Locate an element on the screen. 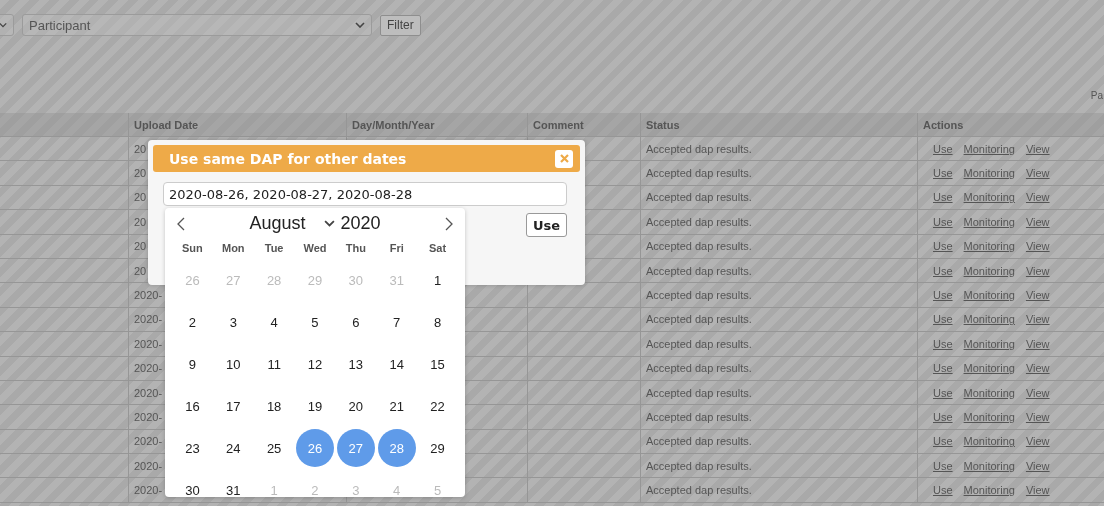 Image resolution: width=1104 pixels, height=506 pixels. filter-button: Filter is located at coordinates (400, 25).